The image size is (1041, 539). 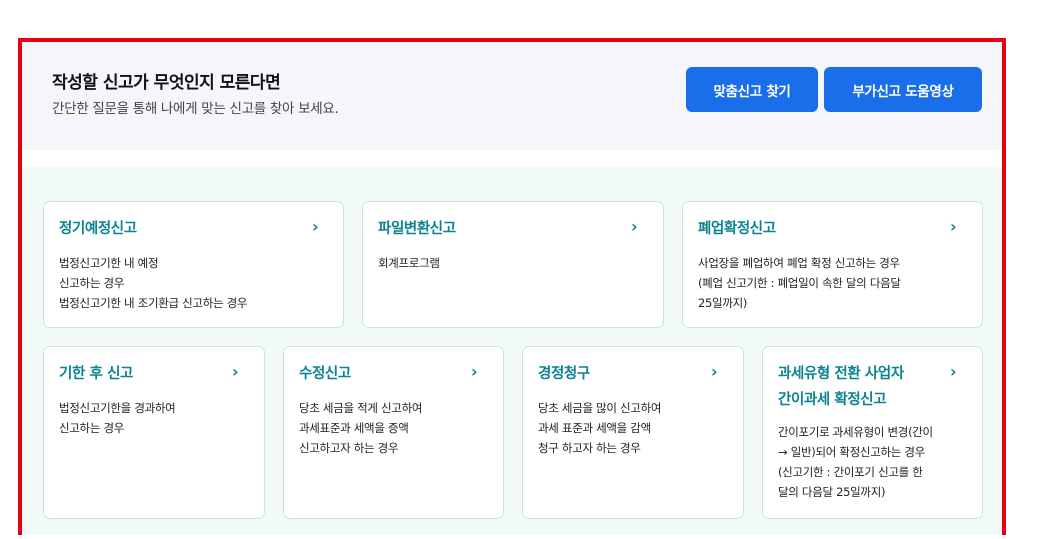 I want to click on card-title: 파일변환신고, so click(x=417, y=229).